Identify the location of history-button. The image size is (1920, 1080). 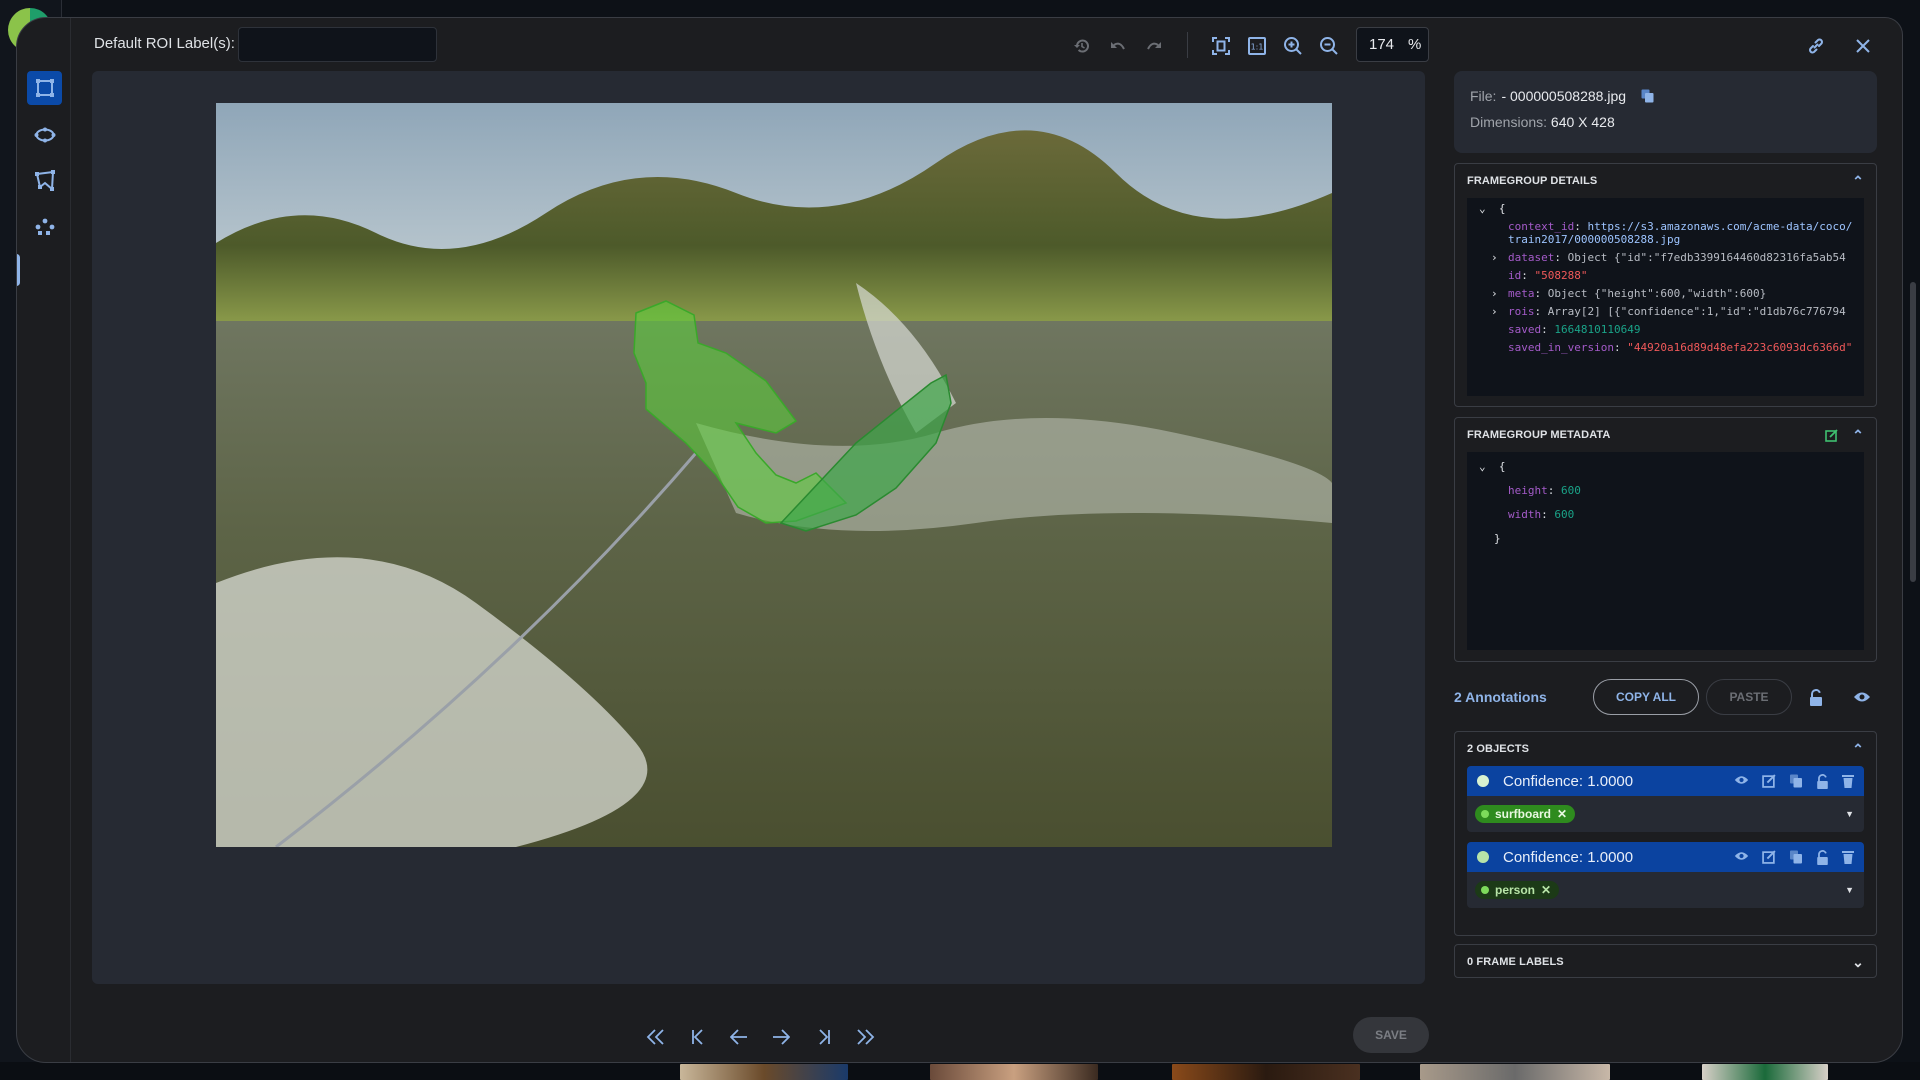
(1082, 46).